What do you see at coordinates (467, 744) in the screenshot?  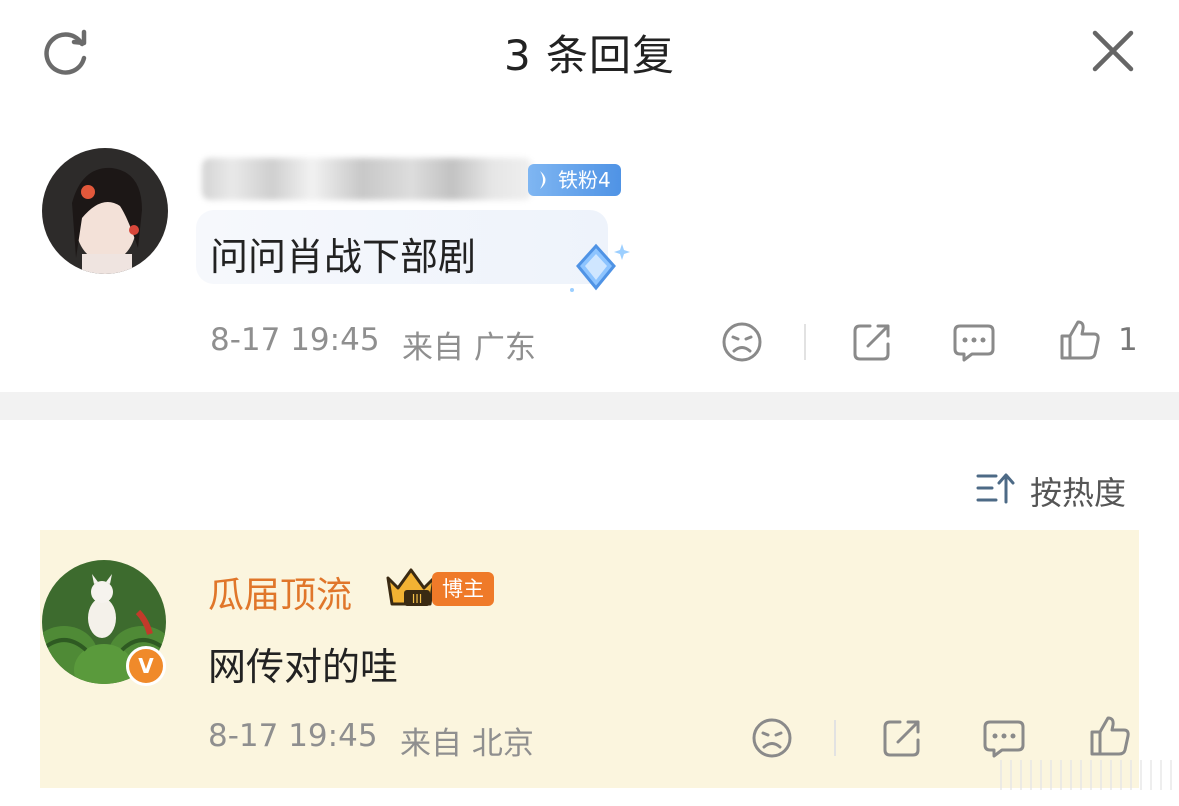 I see `reply-location: 来自 北京` at bounding box center [467, 744].